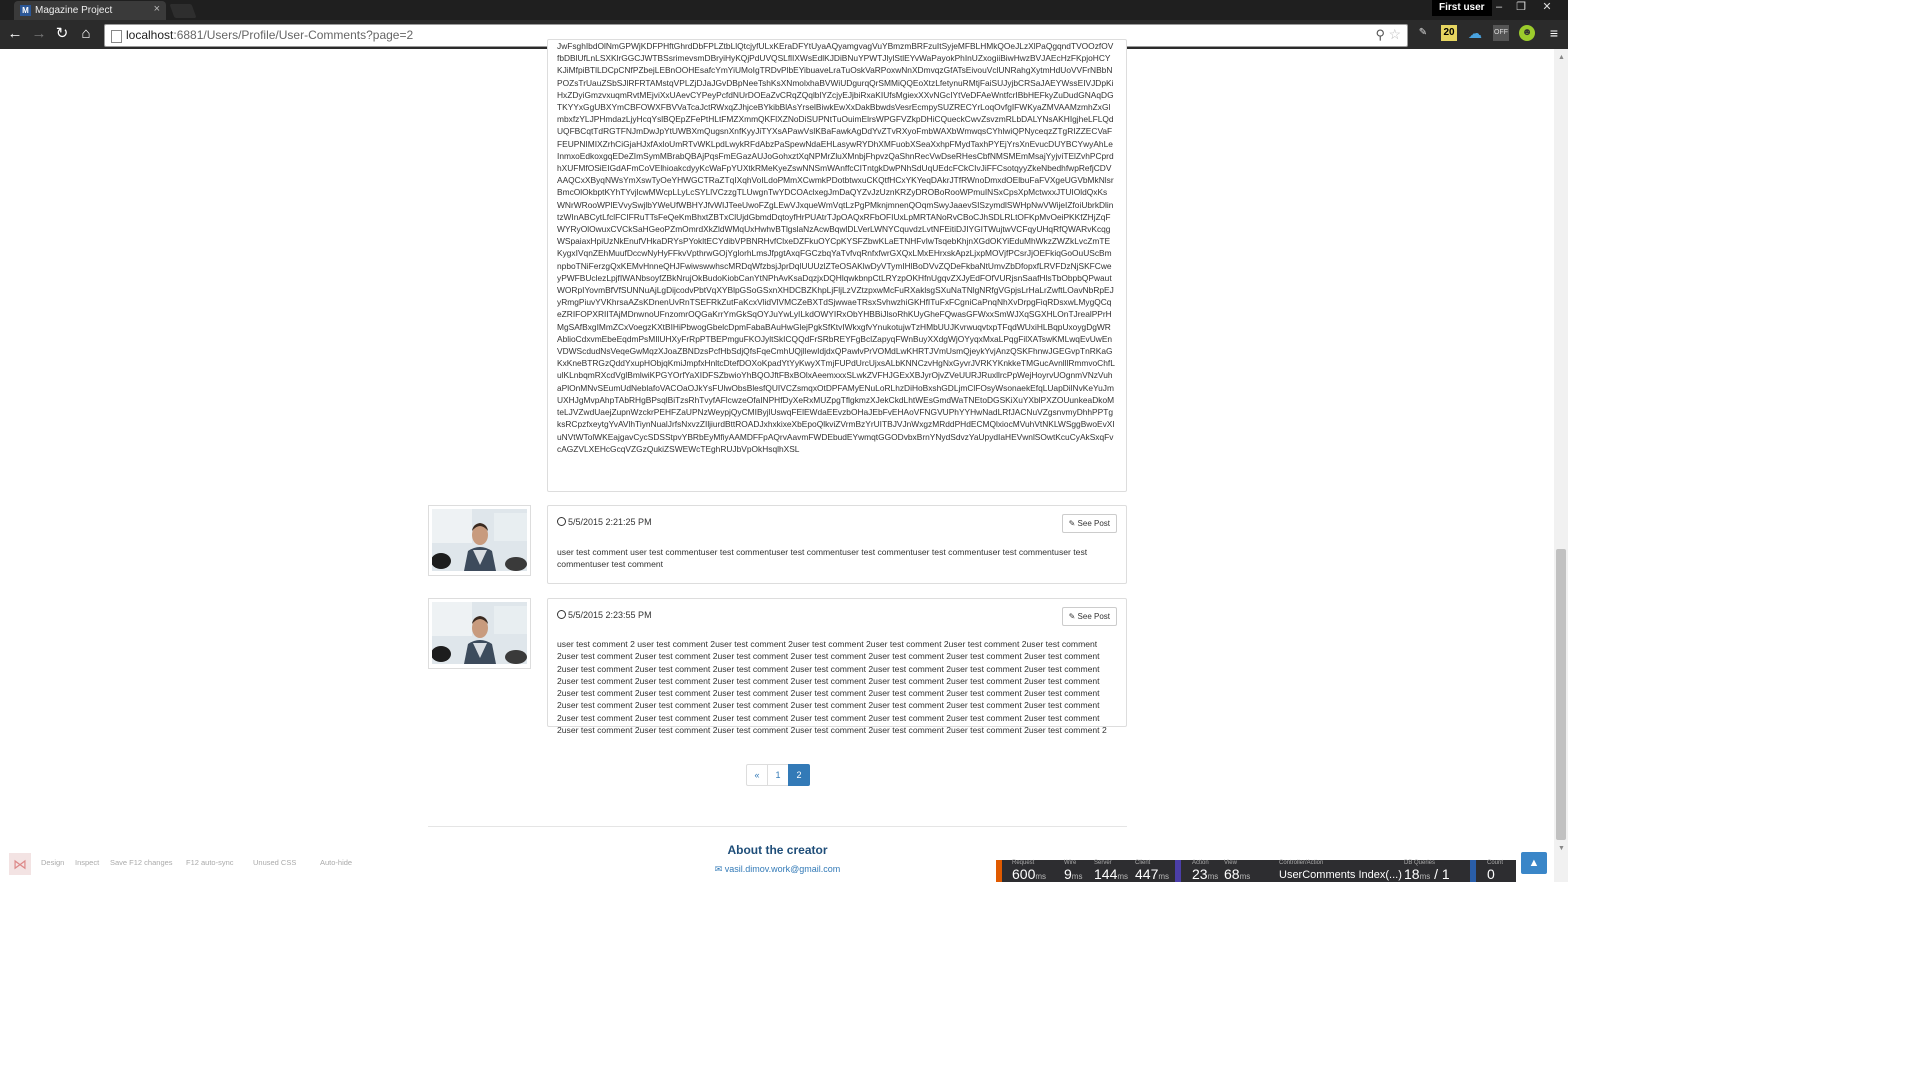  I want to click on browser-link-autohide: Auto-hide, so click(336, 862).